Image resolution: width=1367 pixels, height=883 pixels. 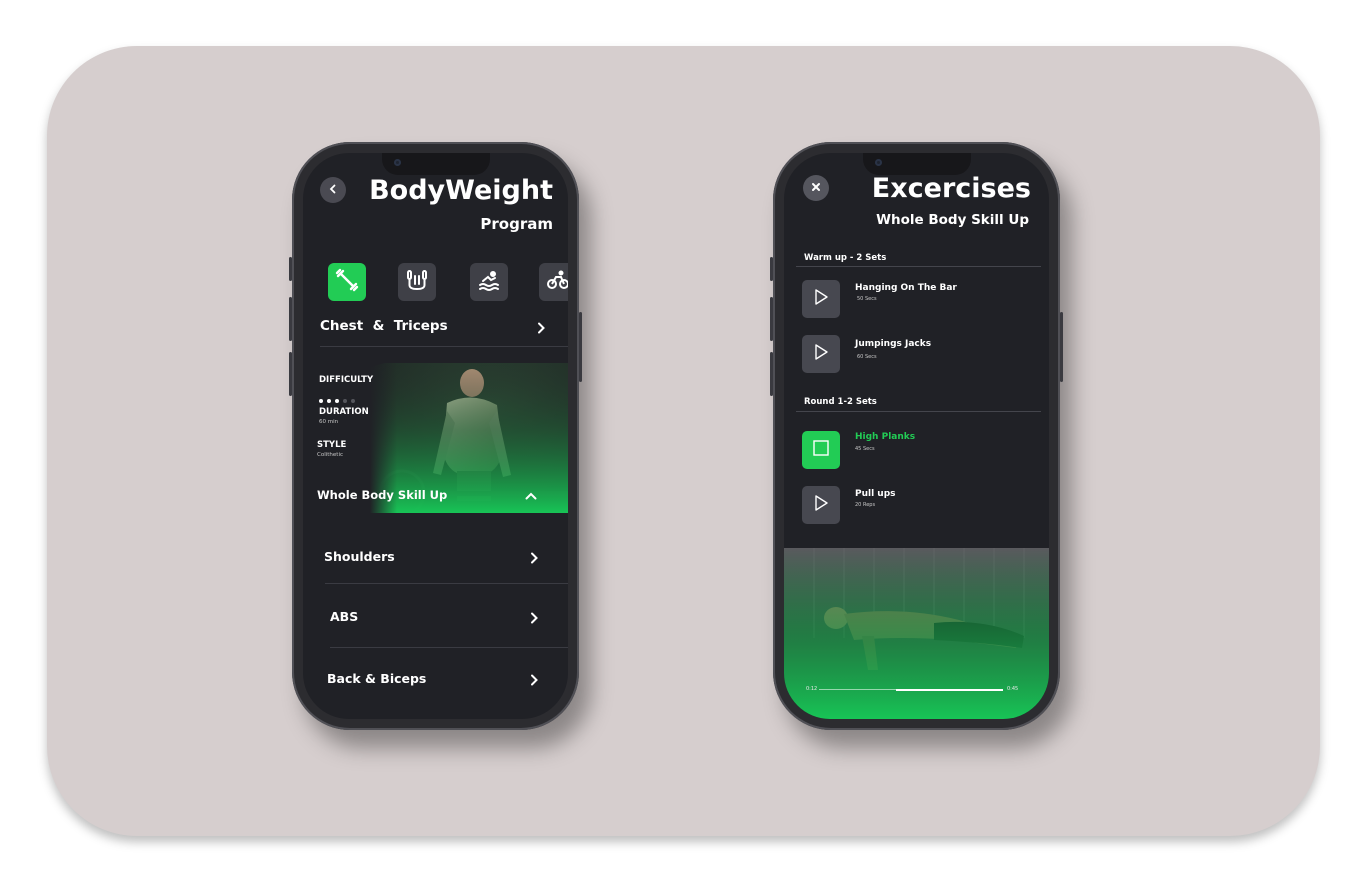 I want to click on difficulty-label: DIFFICULTY, so click(x=346, y=380).